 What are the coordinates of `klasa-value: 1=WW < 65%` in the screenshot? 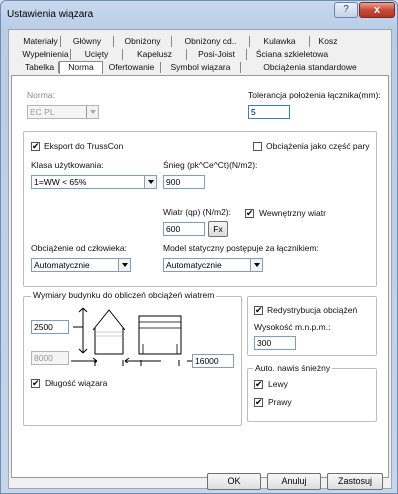 It's located at (60, 182).